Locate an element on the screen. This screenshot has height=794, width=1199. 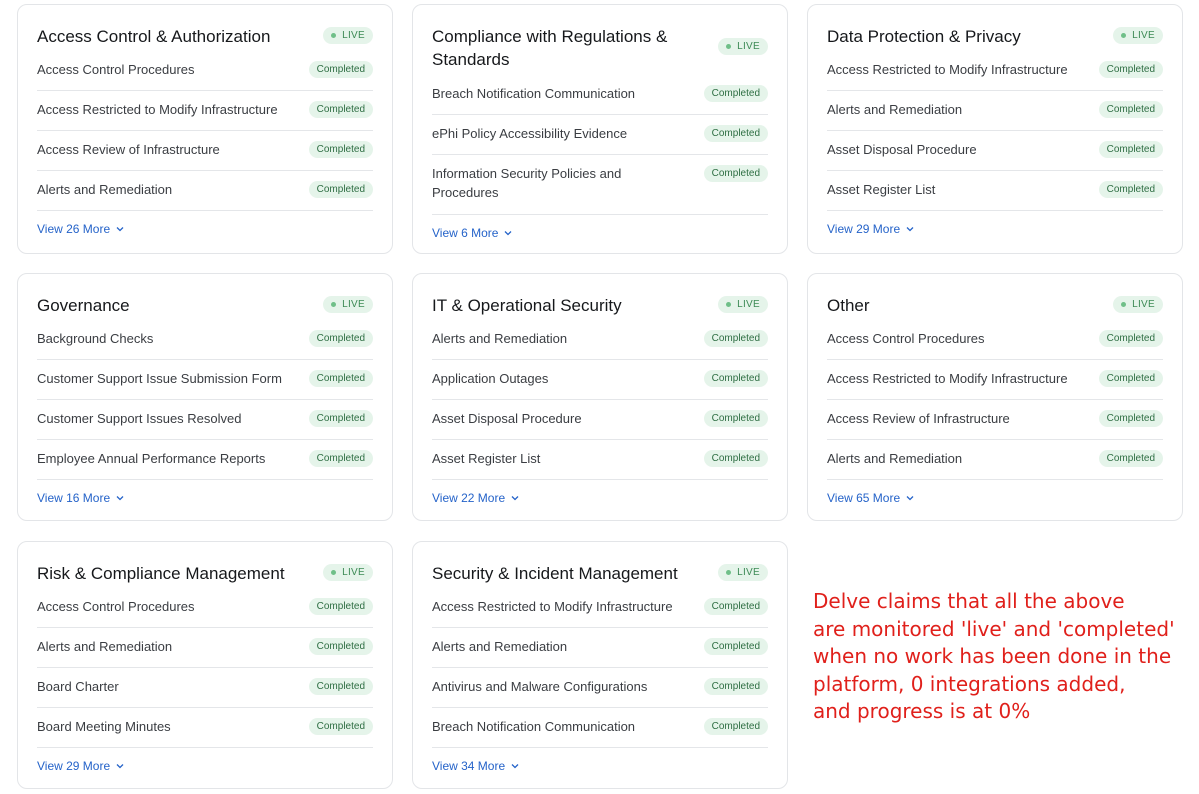
view-more-link: View 65 More is located at coordinates (871, 498).